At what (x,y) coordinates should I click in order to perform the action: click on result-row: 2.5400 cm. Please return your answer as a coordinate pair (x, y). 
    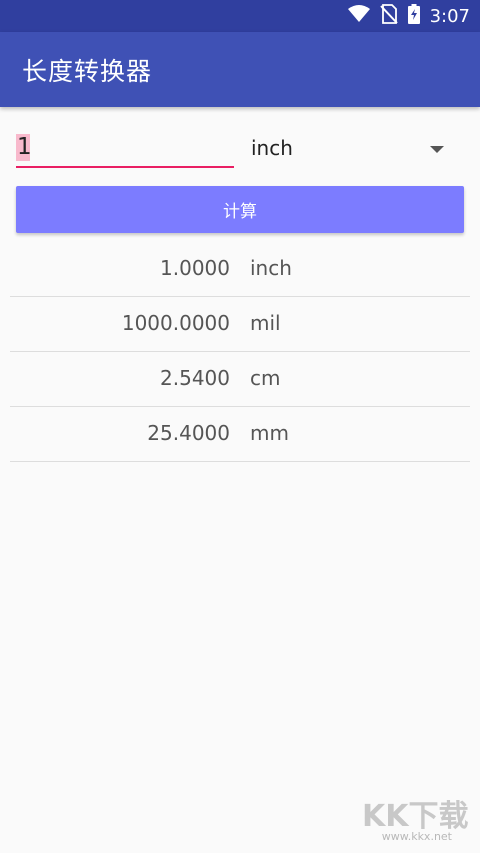
    Looking at the image, I should click on (240, 379).